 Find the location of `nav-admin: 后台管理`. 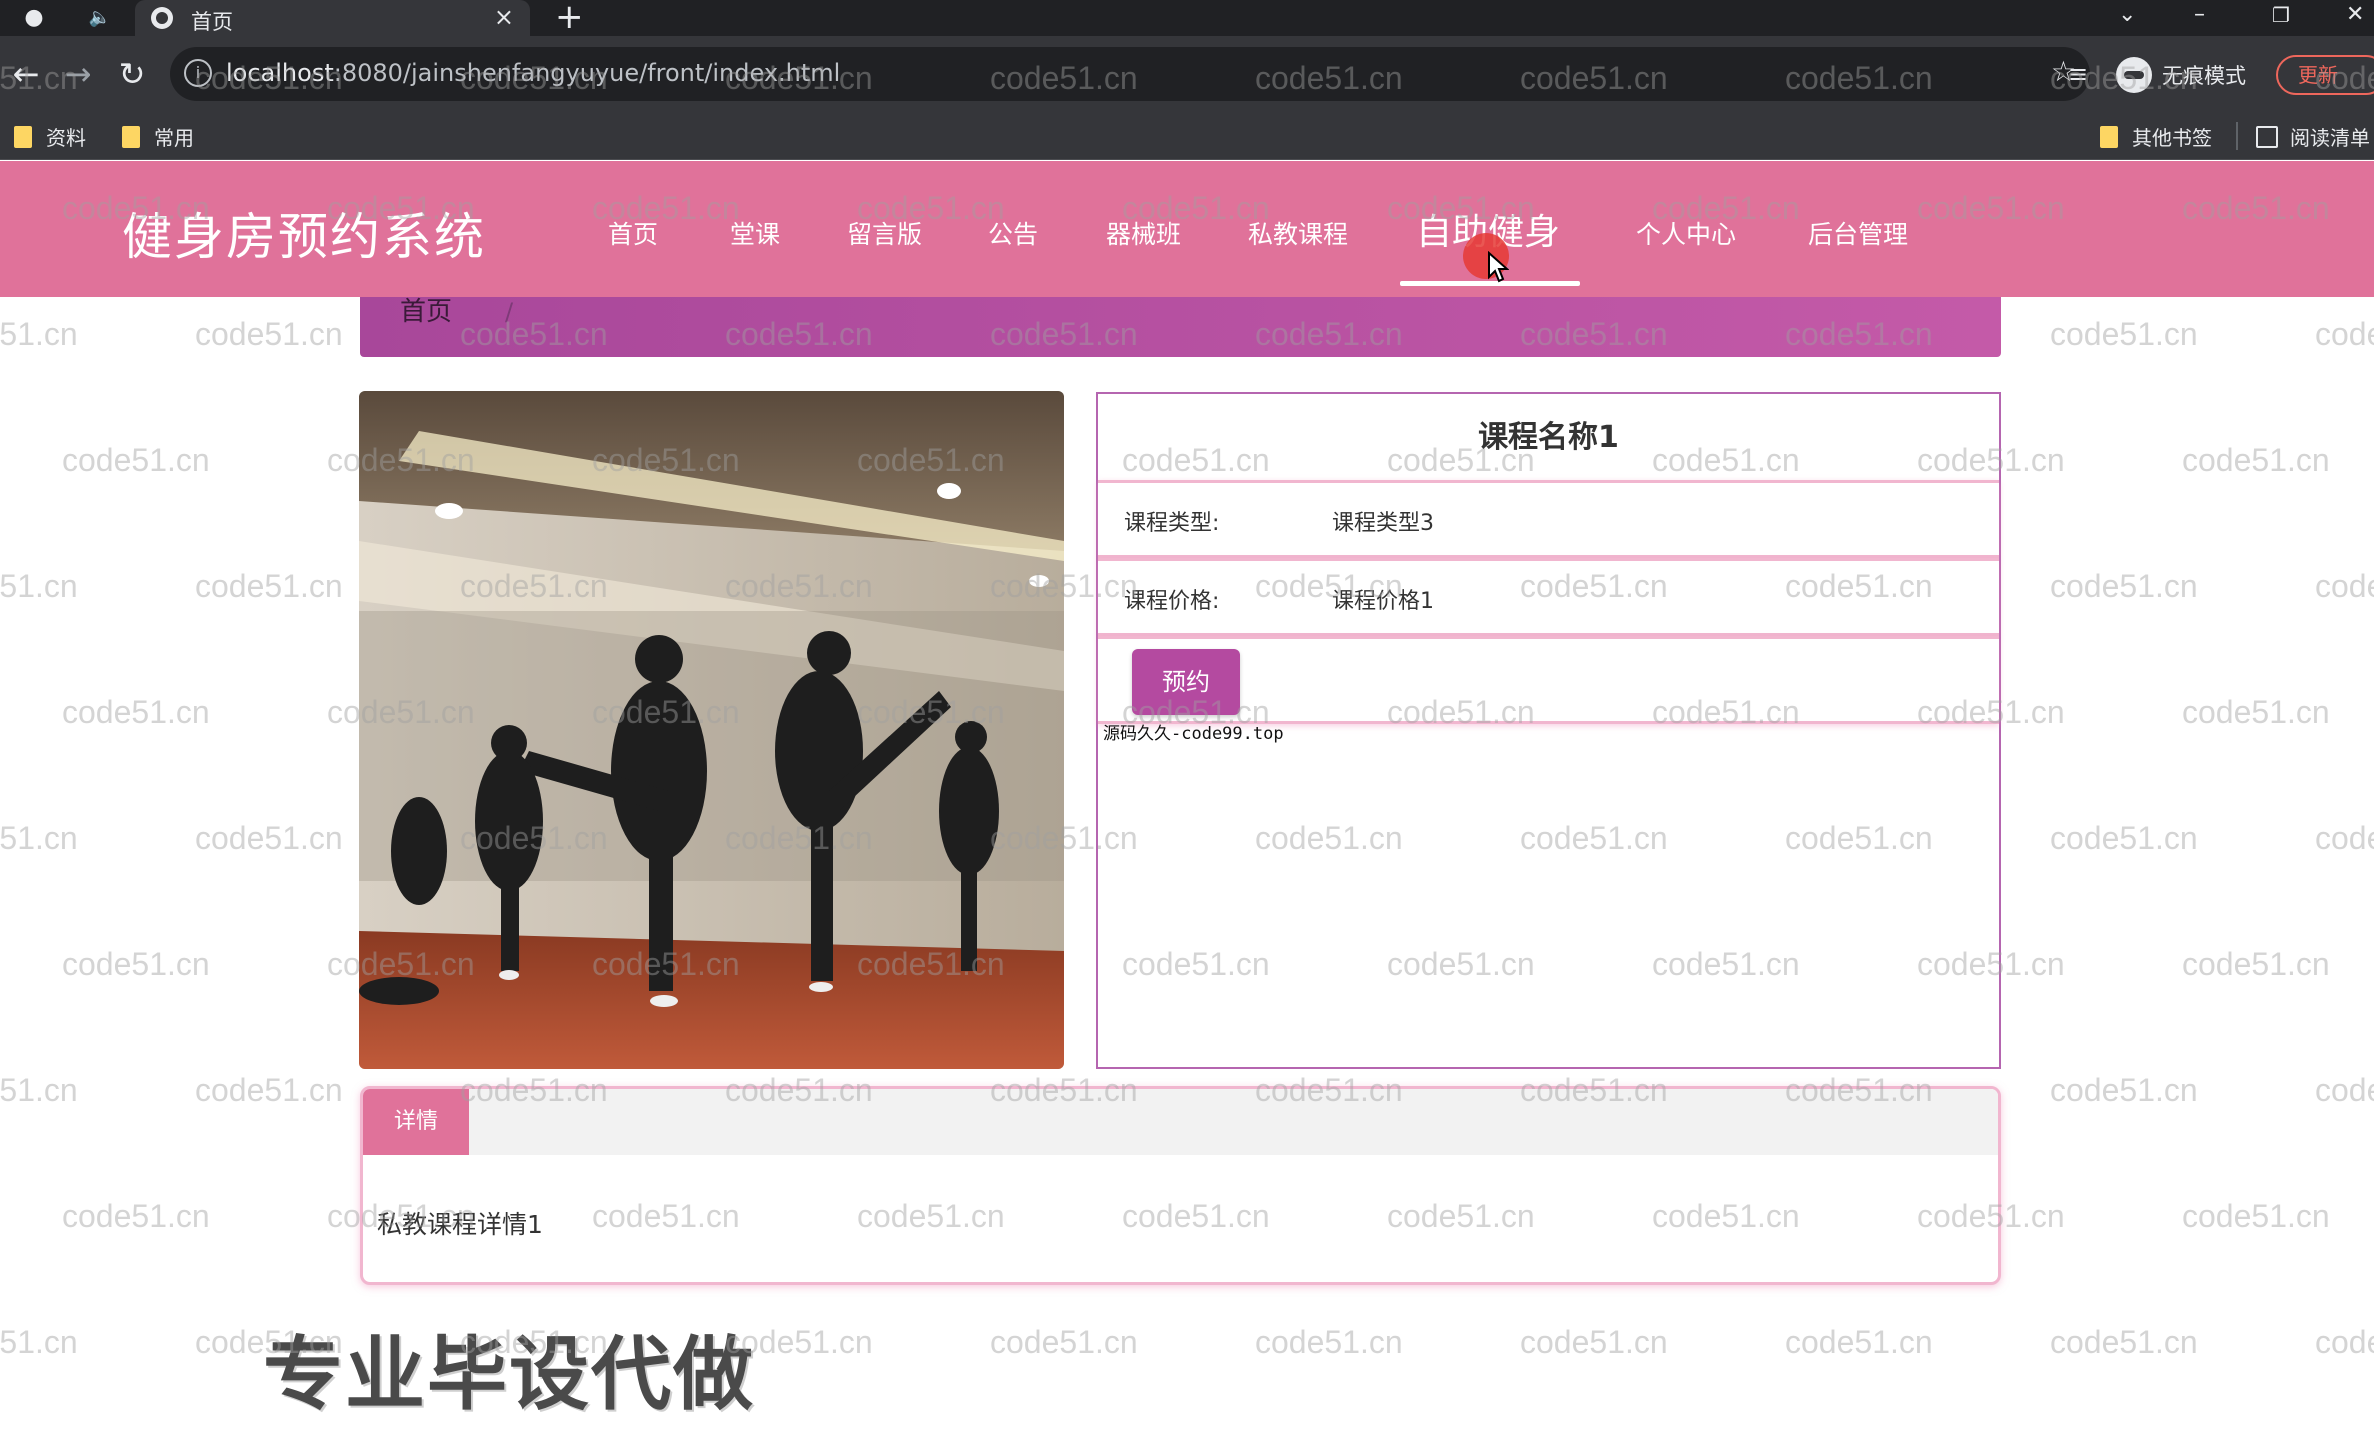

nav-admin: 后台管理 is located at coordinates (1858, 233).